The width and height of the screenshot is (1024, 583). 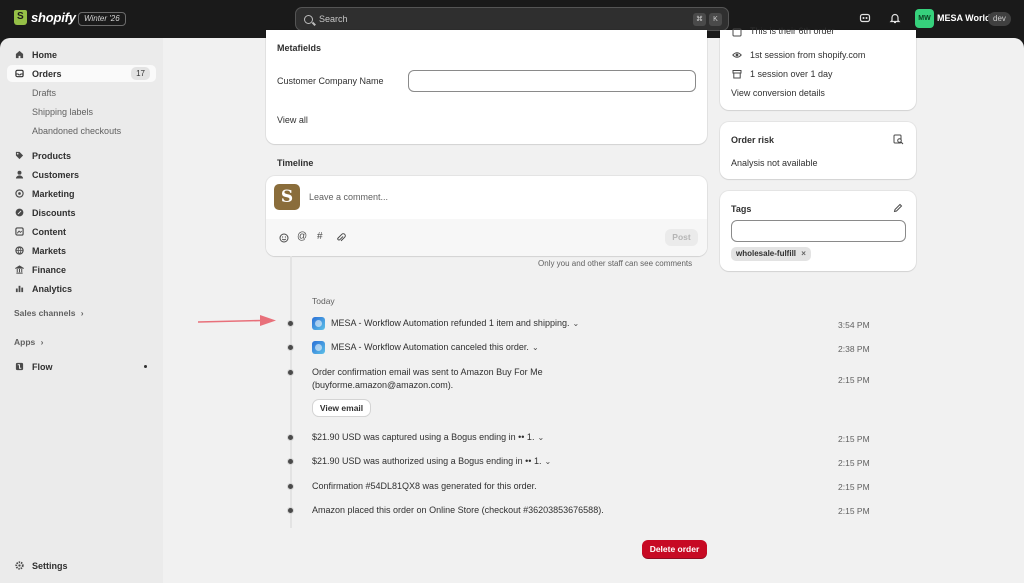 What do you see at coordinates (76, 131) in the screenshot?
I see `sidebar-item-abandoned-checkouts: Abandoned checkouts` at bounding box center [76, 131].